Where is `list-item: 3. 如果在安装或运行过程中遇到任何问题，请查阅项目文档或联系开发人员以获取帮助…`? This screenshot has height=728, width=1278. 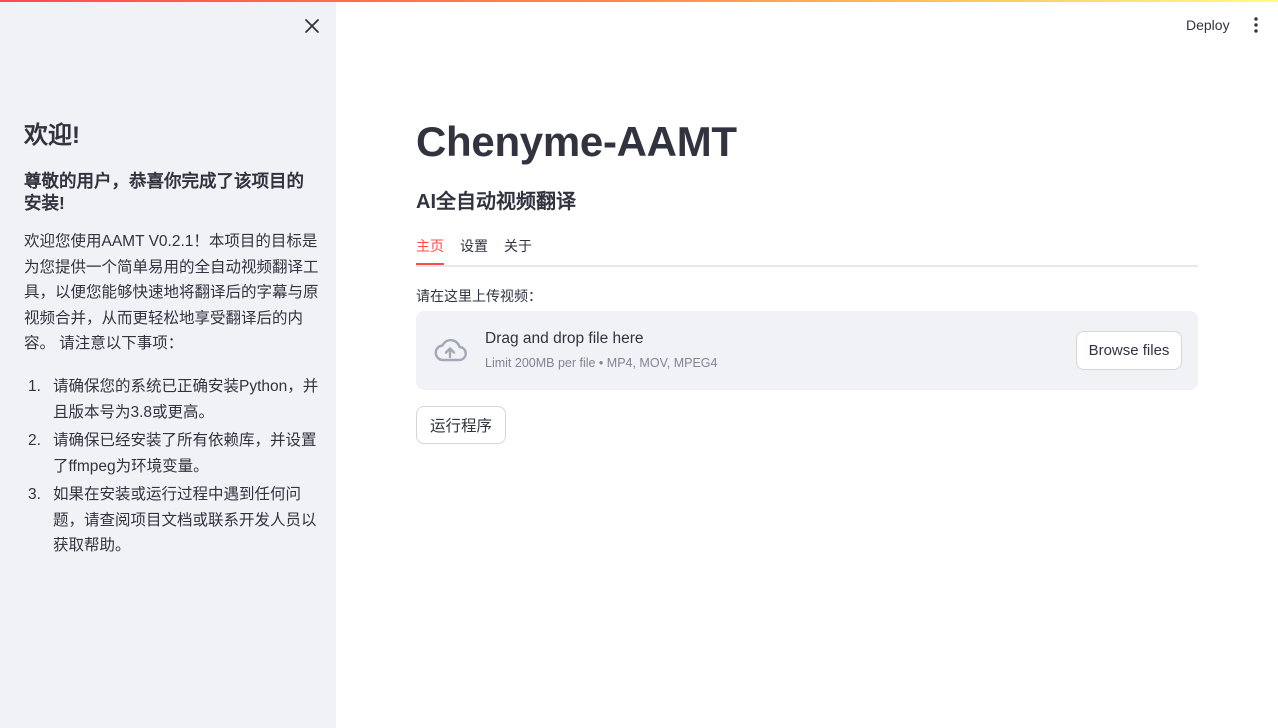 list-item: 3. 如果在安装或运行过程中遇到任何问题，请查阅项目文档或联系开发人员以获取帮助… is located at coordinates (172, 520).